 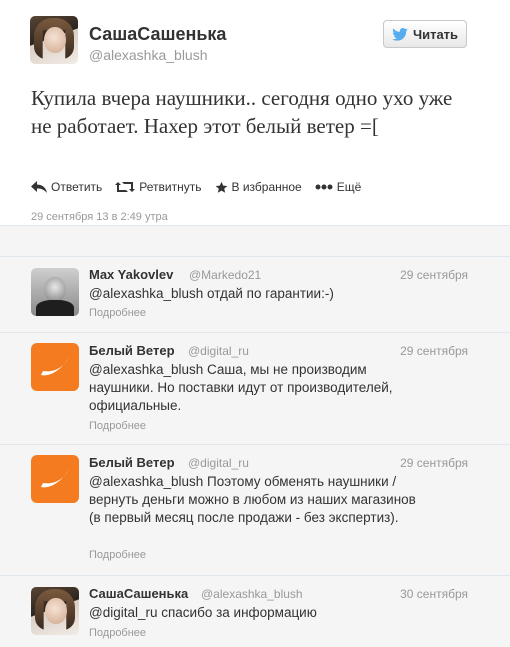 I want to click on star-icon, so click(x=221, y=187).